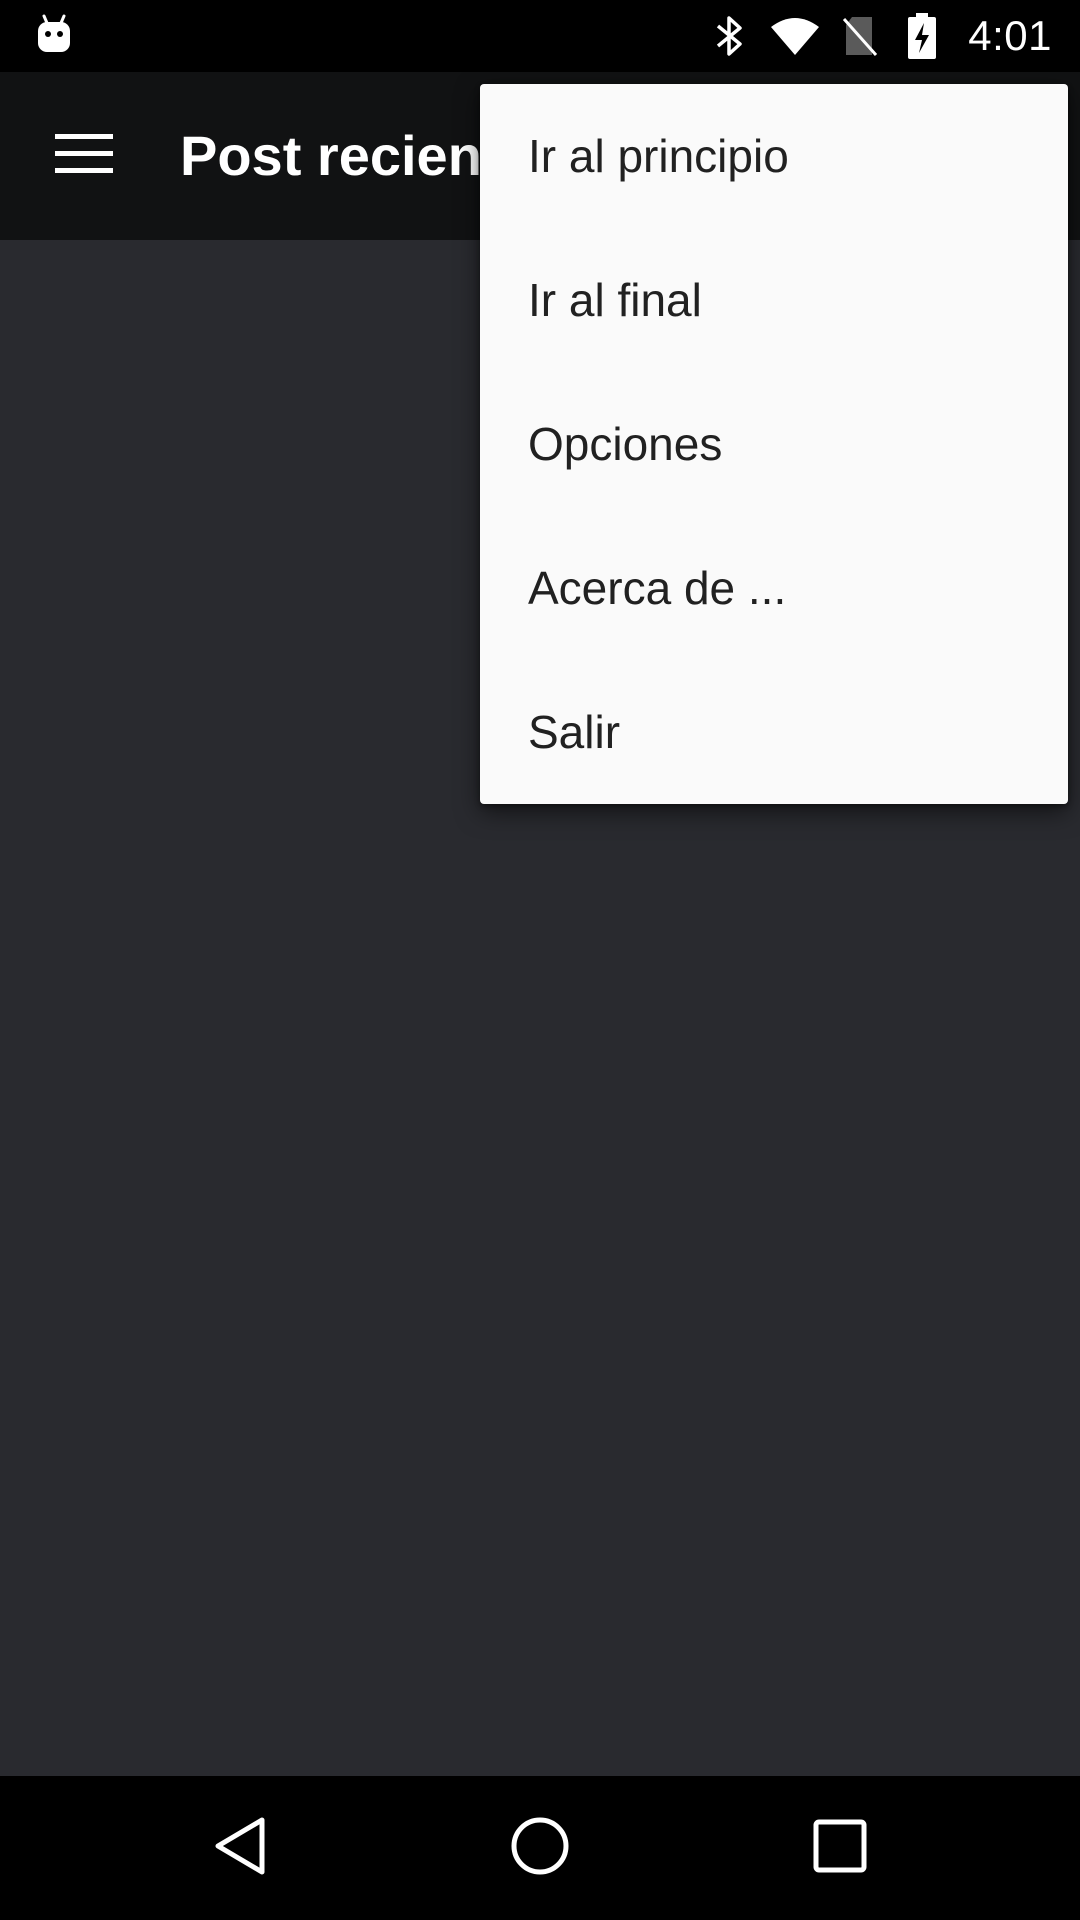 This screenshot has height=1920, width=1080. Describe the element at coordinates (774, 732) in the screenshot. I see `menu-item-exit: Salir` at that location.